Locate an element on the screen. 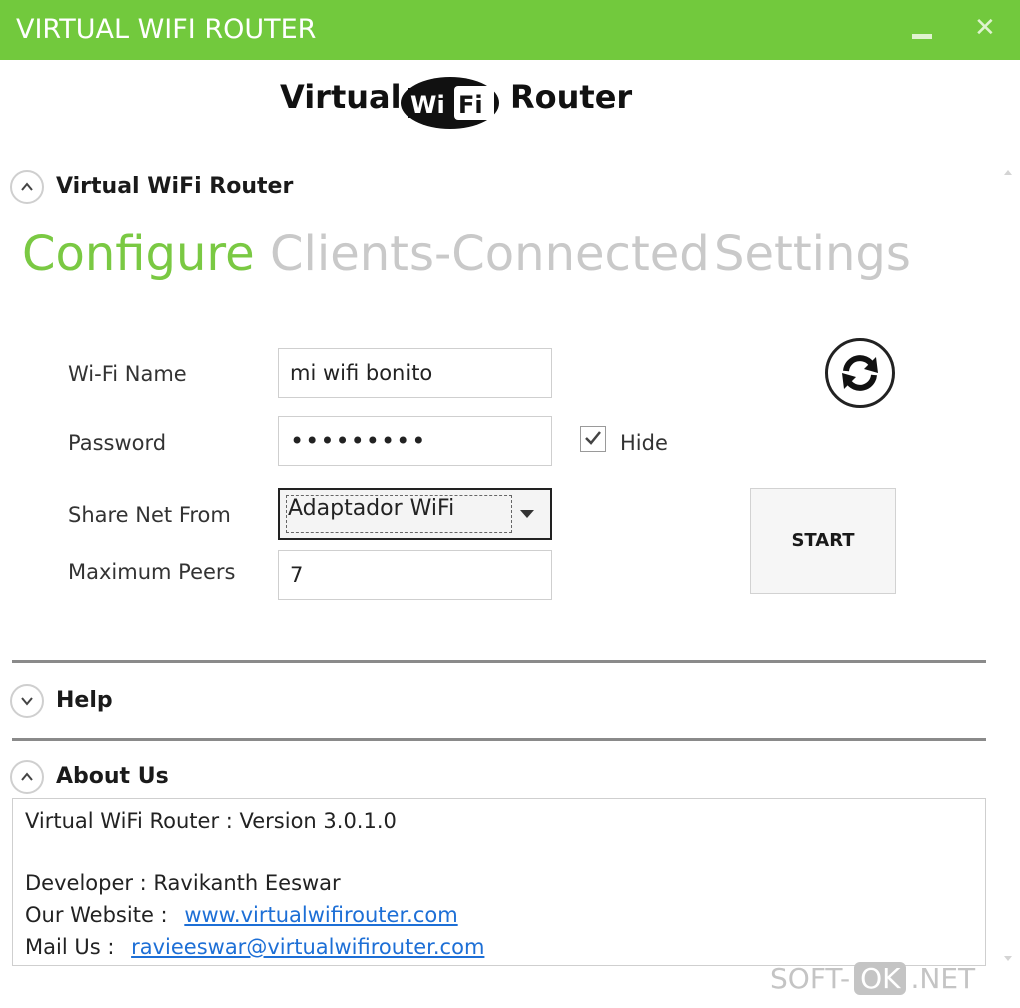 The height and width of the screenshot is (1008, 1020). badge-wi: Wi is located at coordinates (427, 105).